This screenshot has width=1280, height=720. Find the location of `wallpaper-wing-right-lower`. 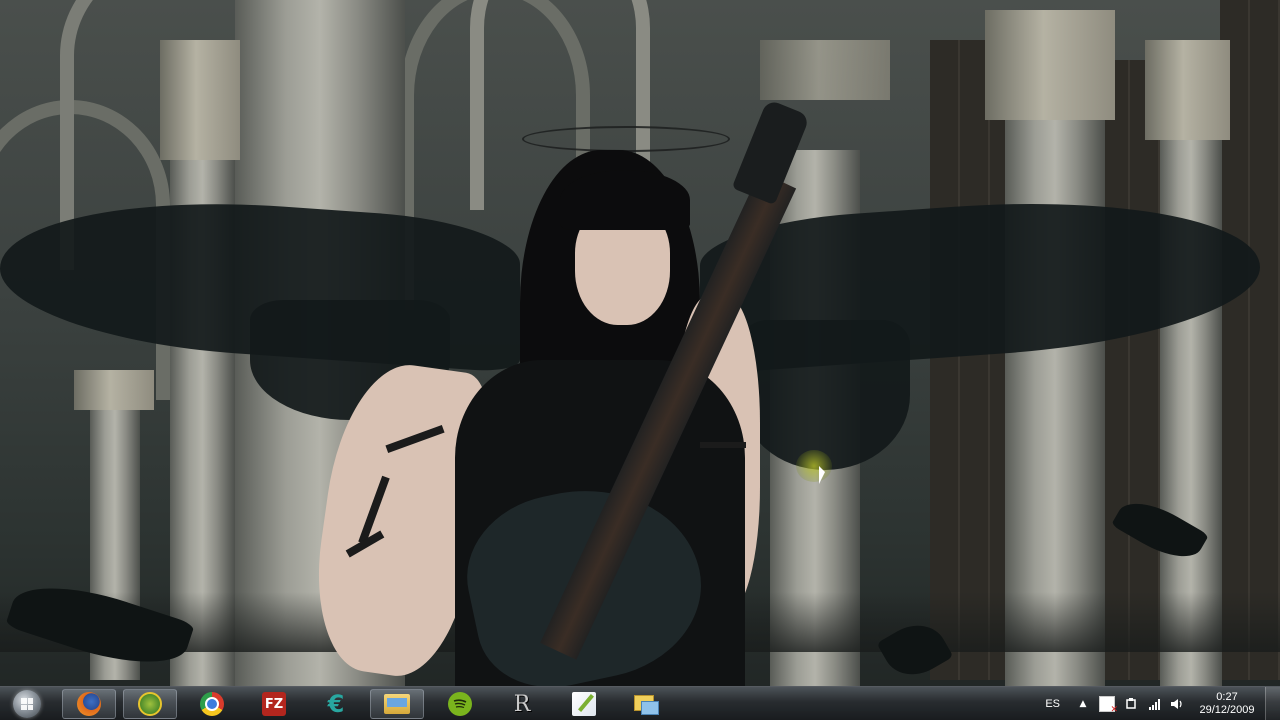

wallpaper-wing-right-lower is located at coordinates (825, 395).